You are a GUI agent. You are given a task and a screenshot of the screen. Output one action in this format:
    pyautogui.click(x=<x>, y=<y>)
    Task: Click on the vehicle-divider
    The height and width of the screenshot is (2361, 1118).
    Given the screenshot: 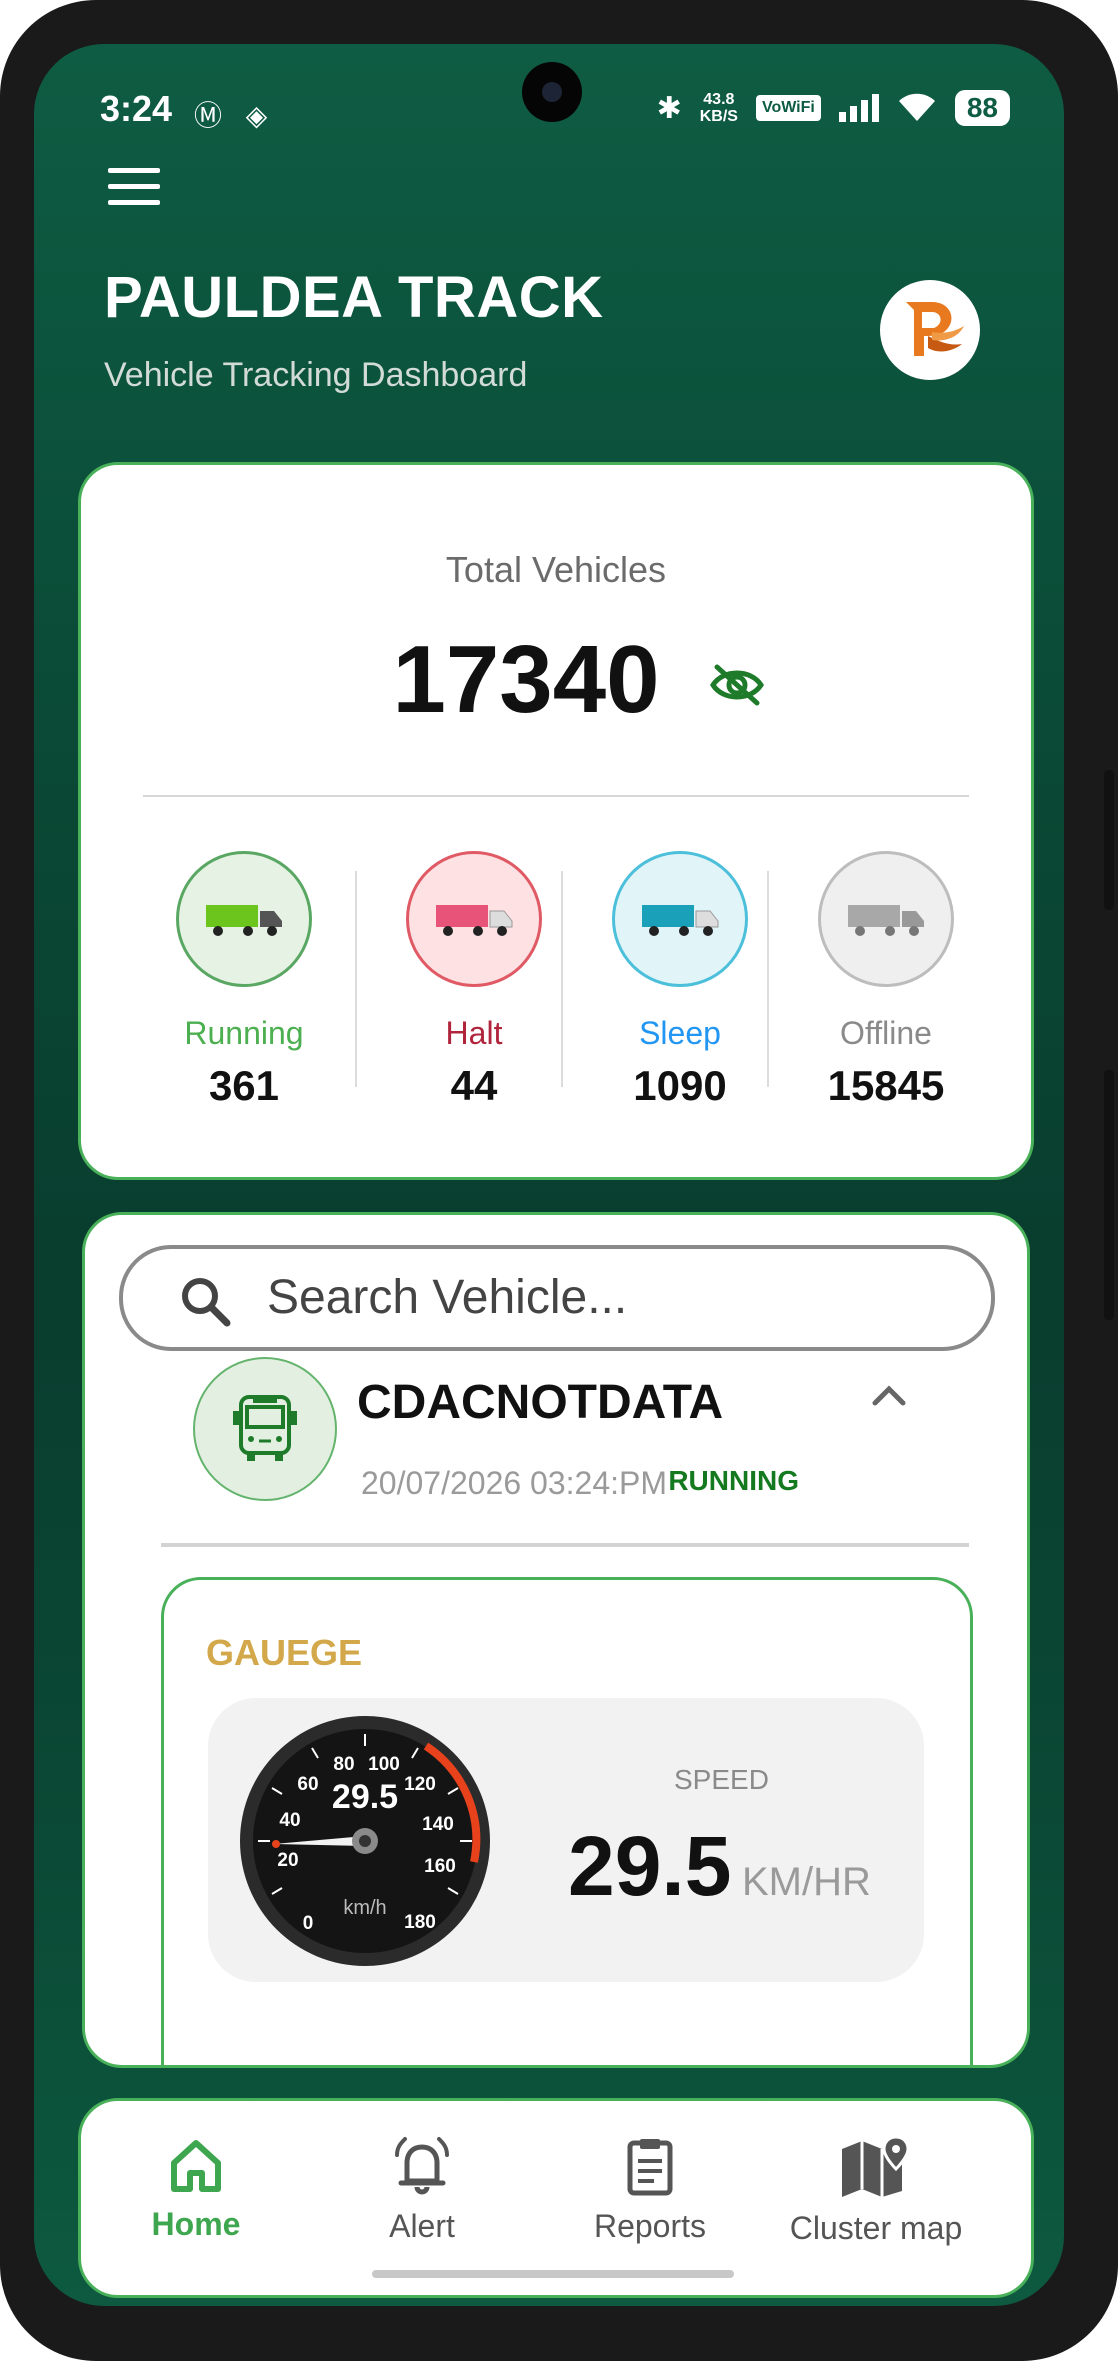 What is the action you would take?
    pyautogui.click(x=565, y=1545)
    